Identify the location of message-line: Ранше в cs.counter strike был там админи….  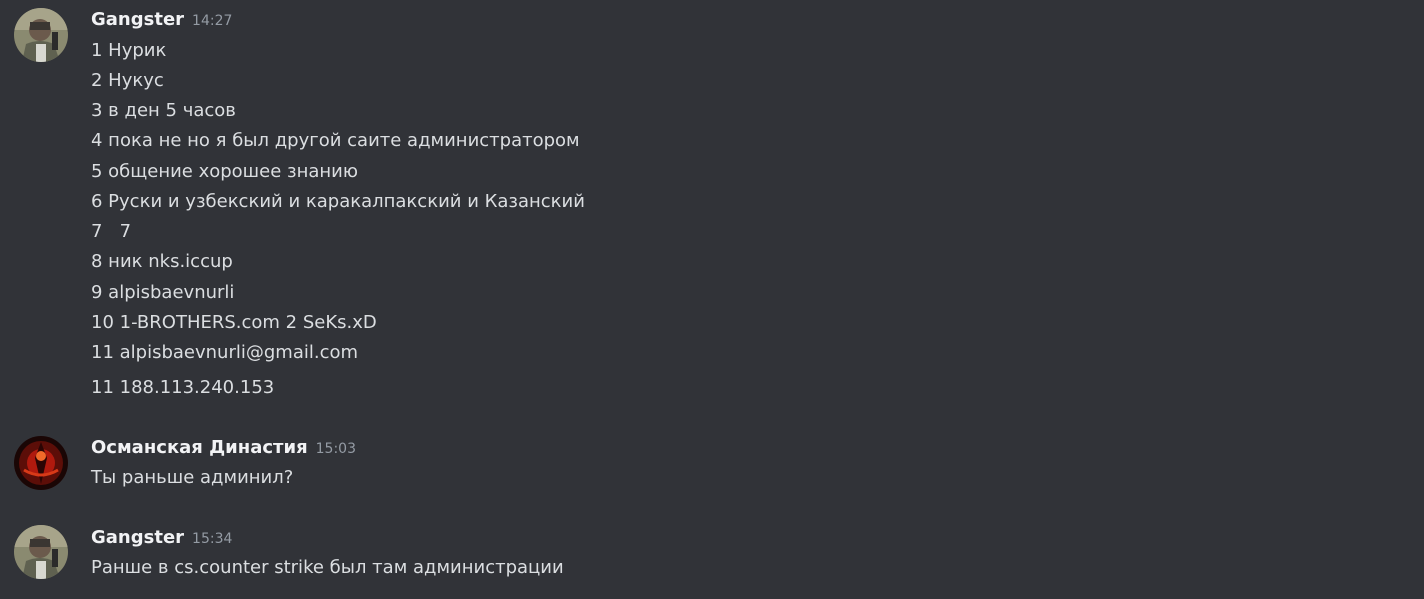
(327, 567).